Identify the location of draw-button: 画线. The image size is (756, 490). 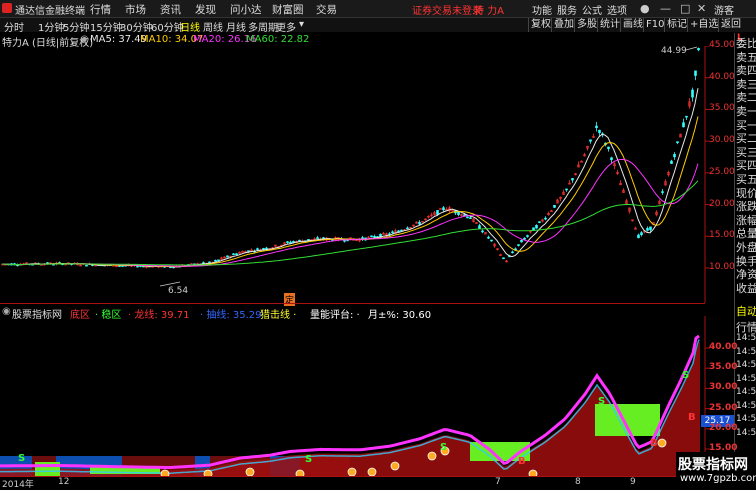
(632, 25).